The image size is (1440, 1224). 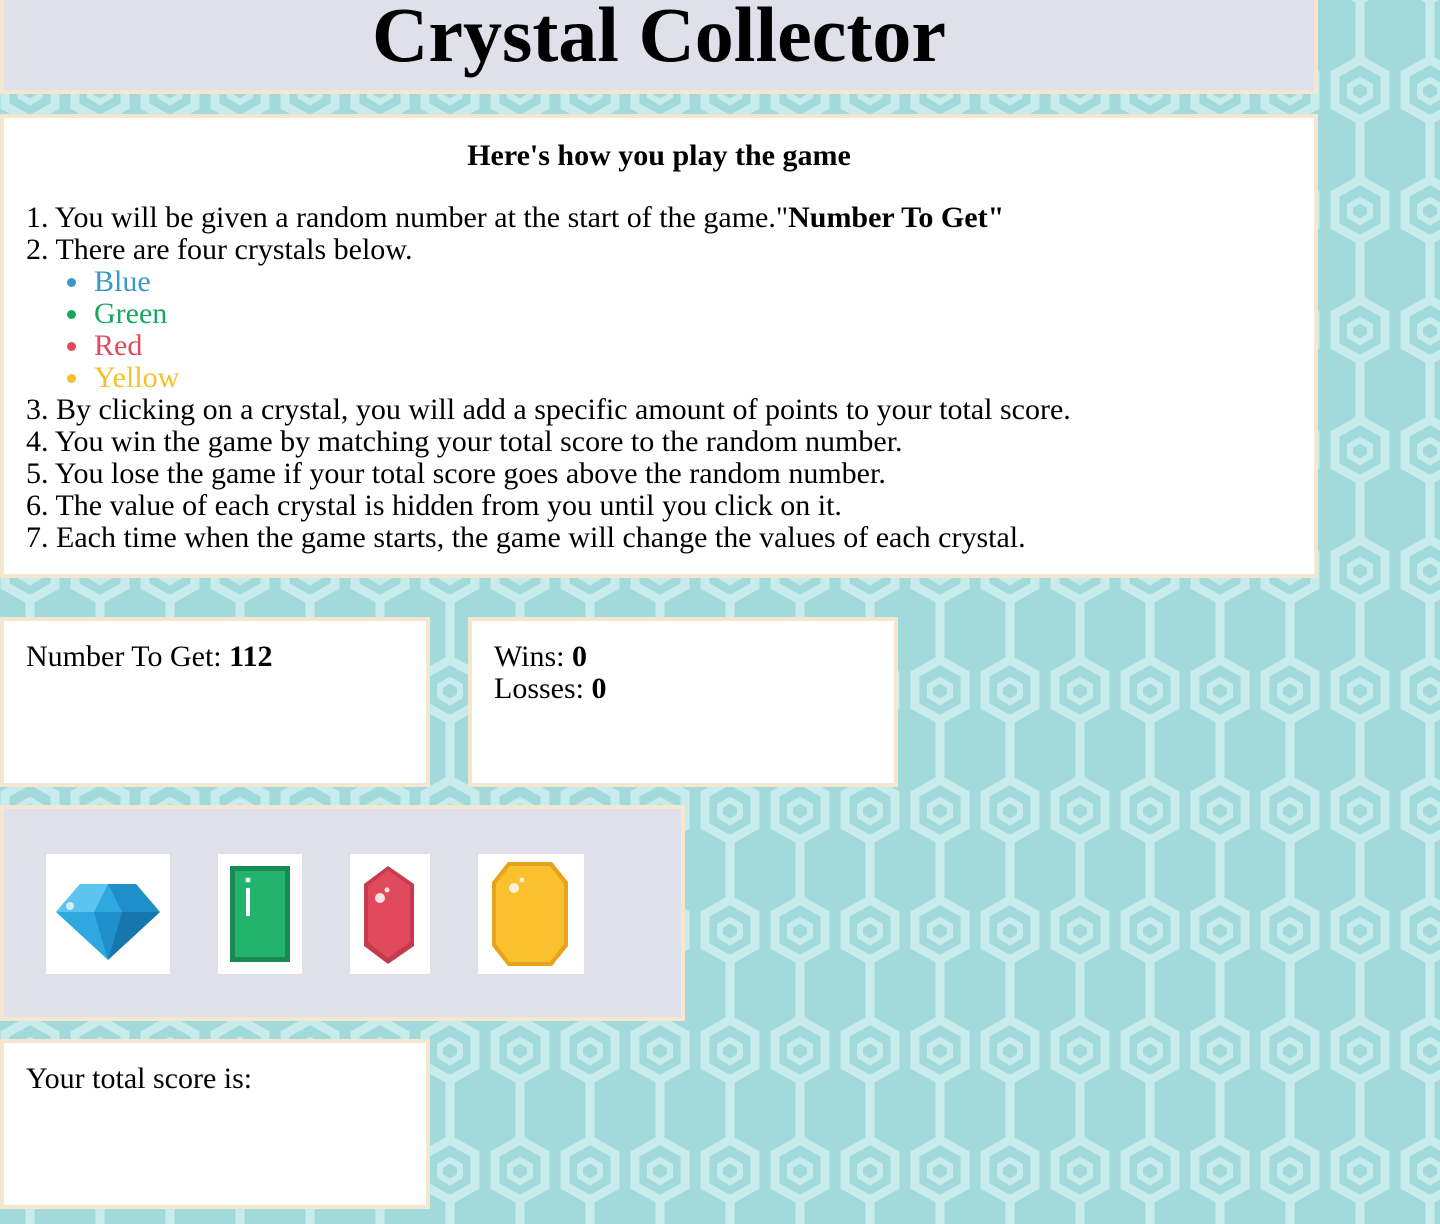 What do you see at coordinates (251, 656) in the screenshot?
I see `number-to-get-value: 112` at bounding box center [251, 656].